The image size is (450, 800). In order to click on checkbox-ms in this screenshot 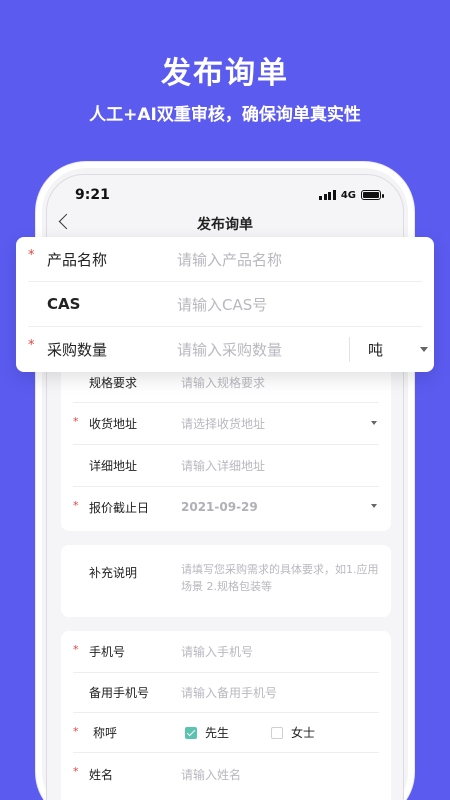, I will do `click(277, 733)`.